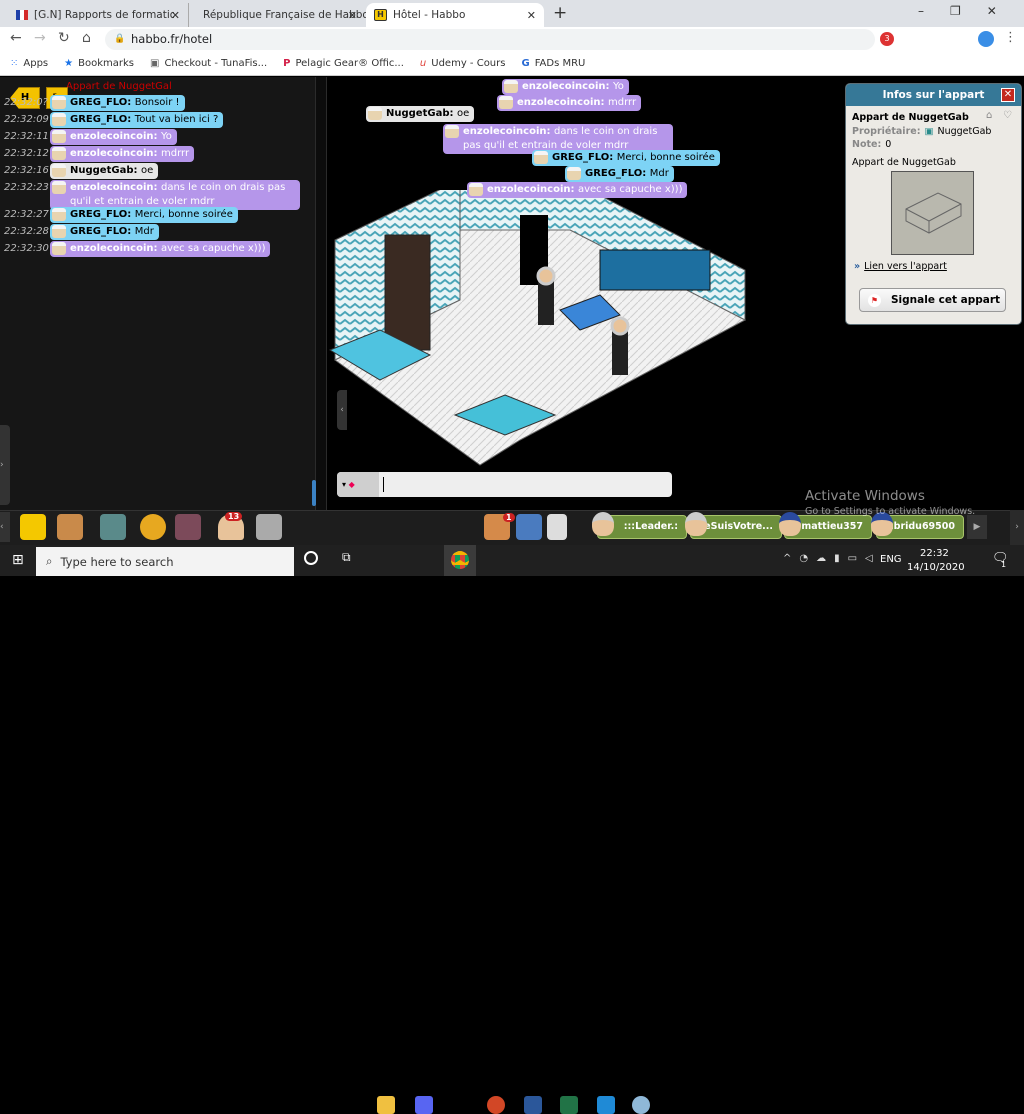 The height and width of the screenshot is (1114, 1024). Describe the element at coordinates (917, 525) in the screenshot. I see `friend-sabridu69500: sabridu69500` at that location.